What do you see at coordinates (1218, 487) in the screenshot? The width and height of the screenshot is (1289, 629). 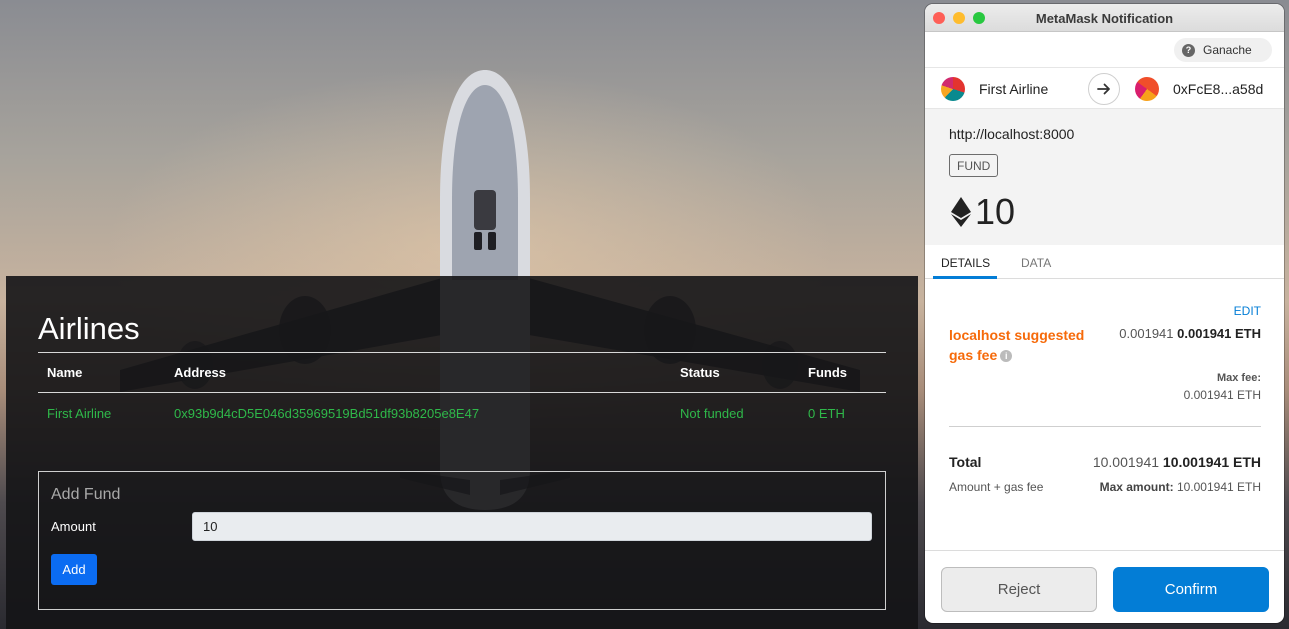 I see `max-amount-value: 10.001941 ETH` at bounding box center [1218, 487].